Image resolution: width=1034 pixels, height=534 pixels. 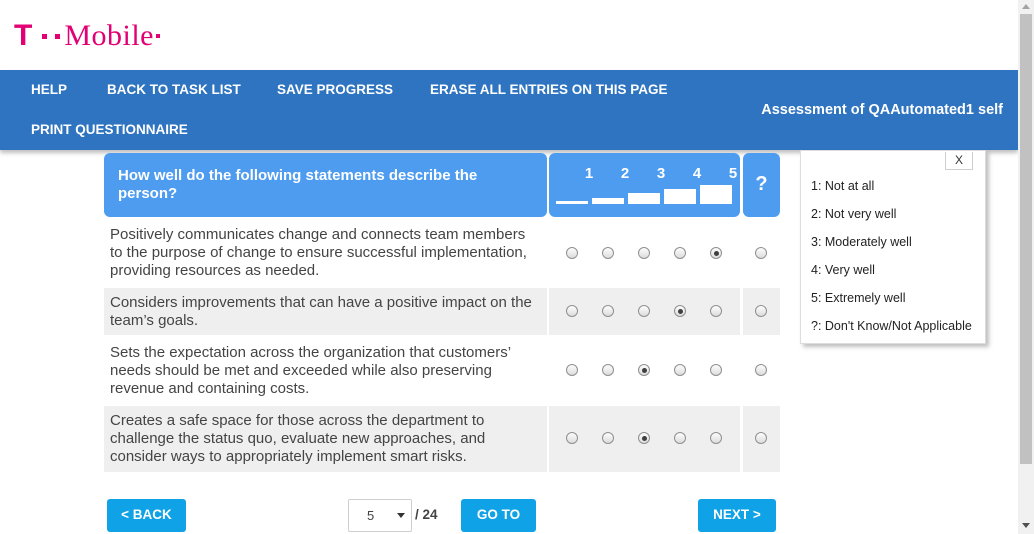 I want to click on goto-button: GO TO, so click(x=498, y=515).